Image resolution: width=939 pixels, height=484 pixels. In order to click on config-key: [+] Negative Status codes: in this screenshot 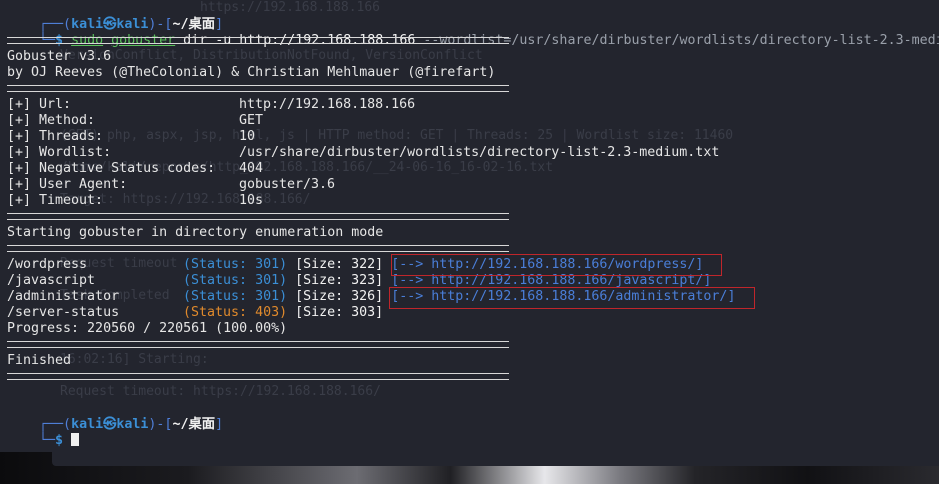, I will do `click(111, 168)`.